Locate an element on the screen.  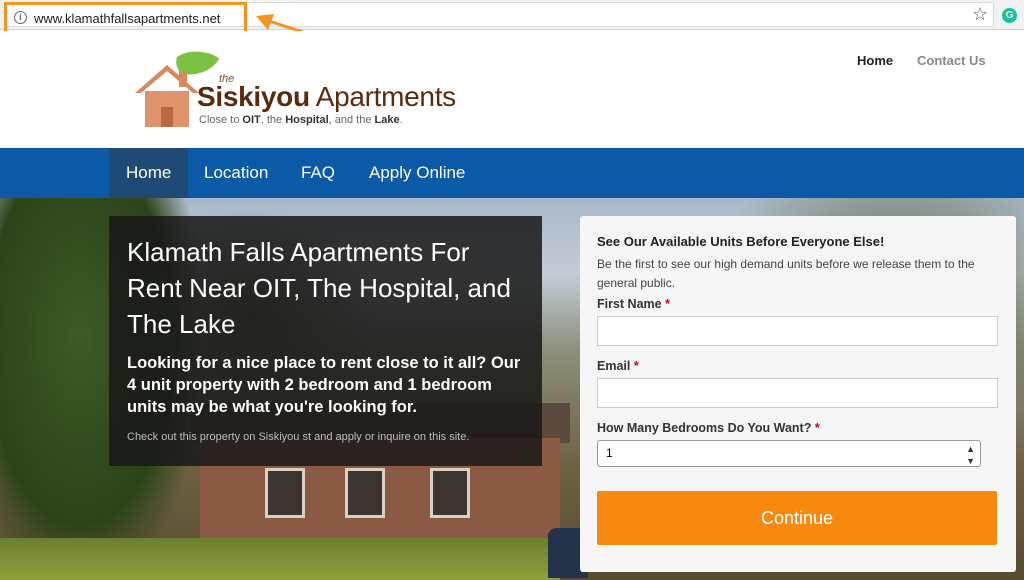
bedrooms-label: How Many Bedrooms Do You Want? * is located at coordinates (708, 428).